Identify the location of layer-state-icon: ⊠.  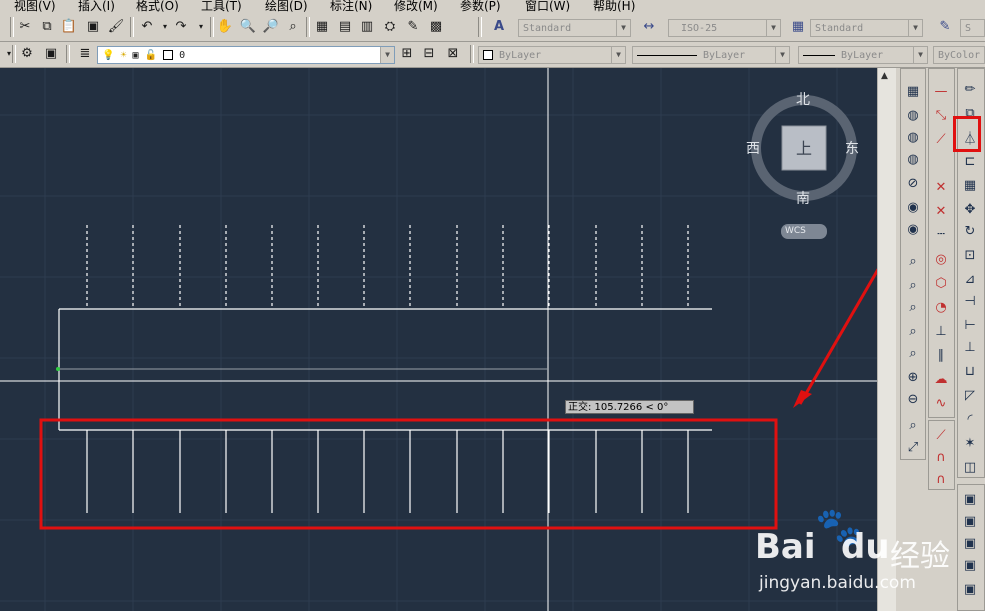
(453, 54).